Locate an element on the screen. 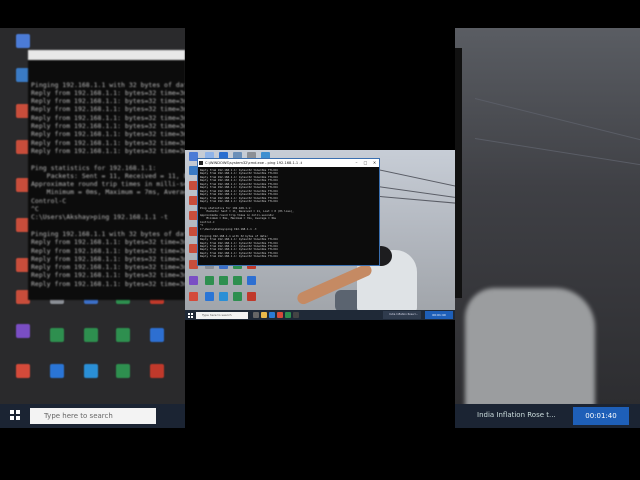 The width and height of the screenshot is (640, 480). close-button: ✕ is located at coordinates (374, 163).